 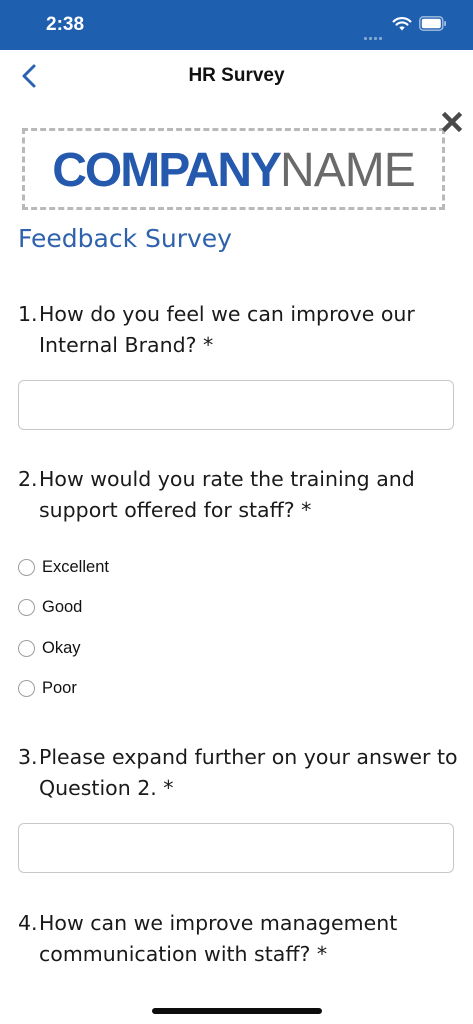 I want to click on radio-option-okay: Okay, so click(x=49, y=648).